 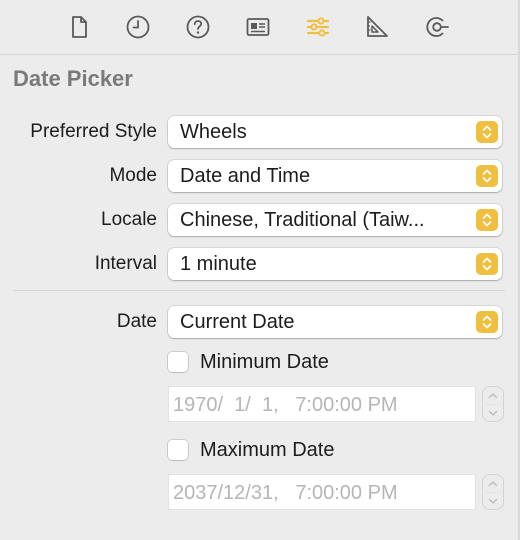 What do you see at coordinates (264, 361) in the screenshot?
I see `minimum-date-label: Minimum Date` at bounding box center [264, 361].